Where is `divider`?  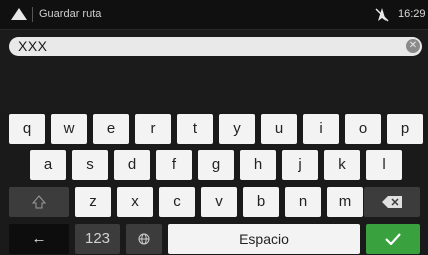
divider is located at coordinates (32, 14).